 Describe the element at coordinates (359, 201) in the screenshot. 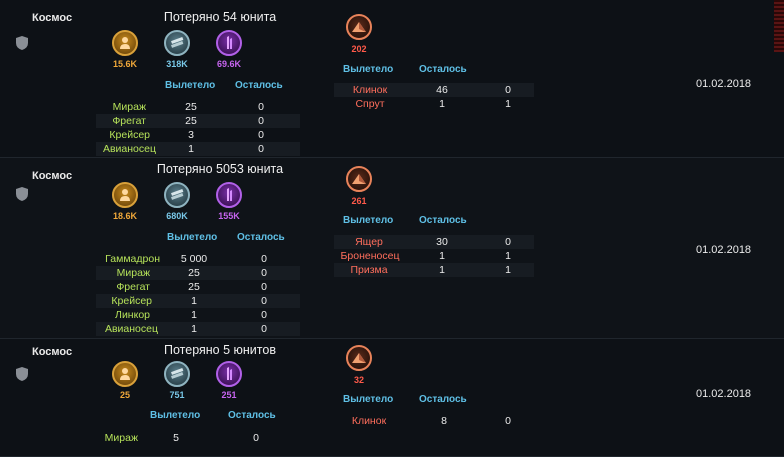

I see `enemy-value: 261` at that location.